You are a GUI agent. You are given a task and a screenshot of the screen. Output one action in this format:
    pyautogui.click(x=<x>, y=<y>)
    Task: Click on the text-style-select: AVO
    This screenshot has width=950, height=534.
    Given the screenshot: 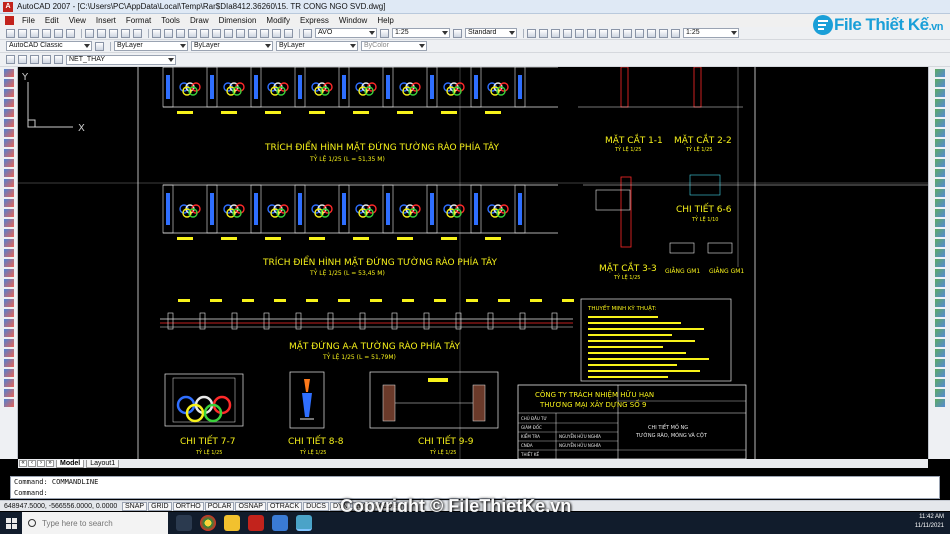 What is the action you would take?
    pyautogui.click(x=346, y=33)
    